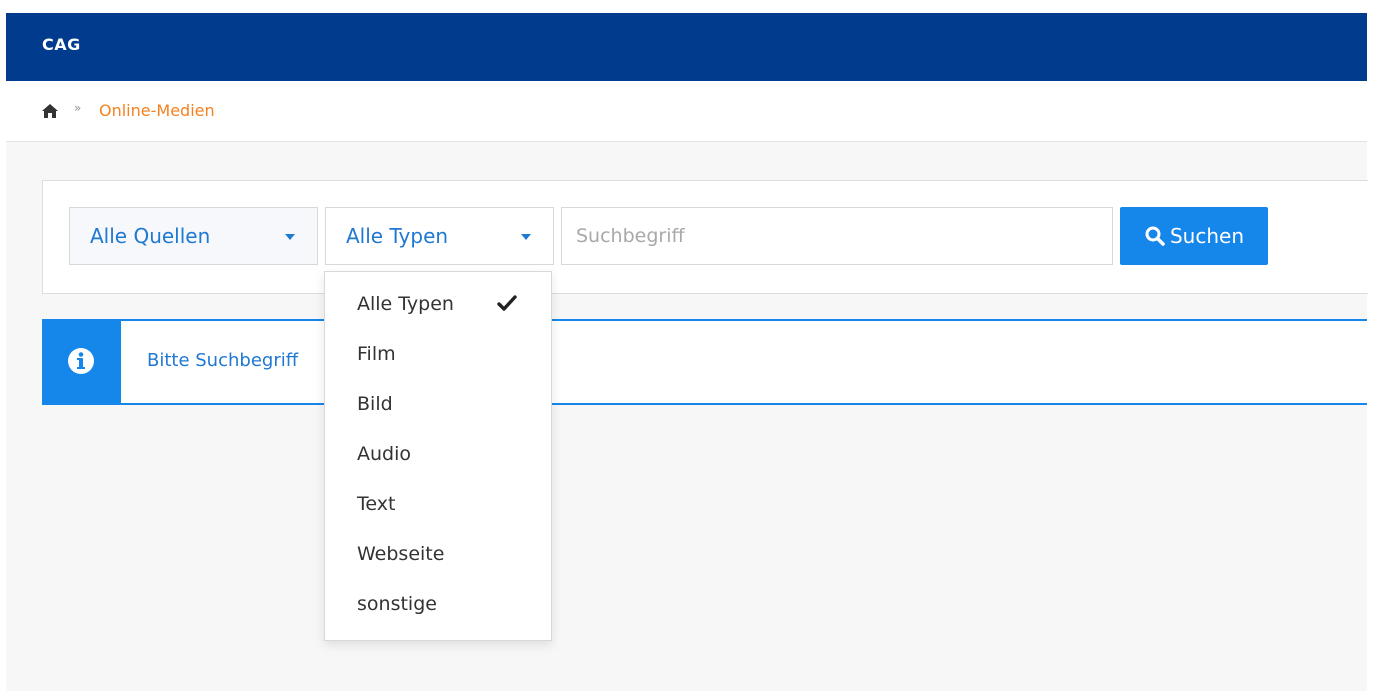  I want to click on dropdown-item-audio: Audio, so click(438, 455).